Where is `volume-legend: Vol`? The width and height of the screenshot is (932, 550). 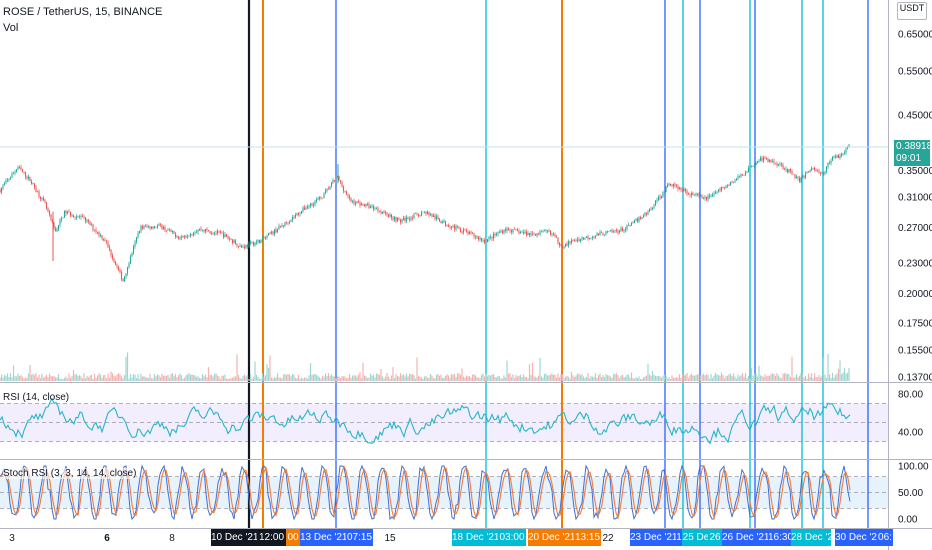 volume-legend: Vol is located at coordinates (11, 28).